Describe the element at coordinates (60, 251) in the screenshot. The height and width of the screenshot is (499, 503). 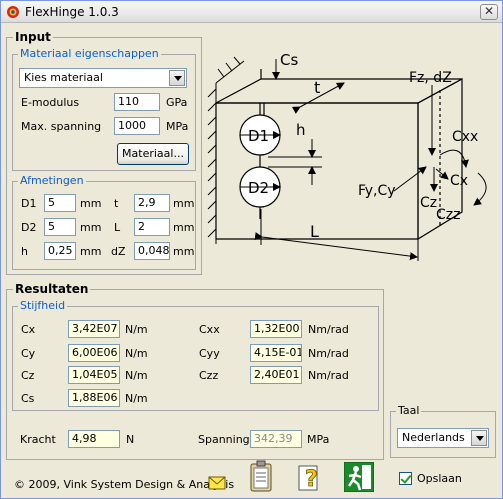
I see `h-field: 0,25` at that location.